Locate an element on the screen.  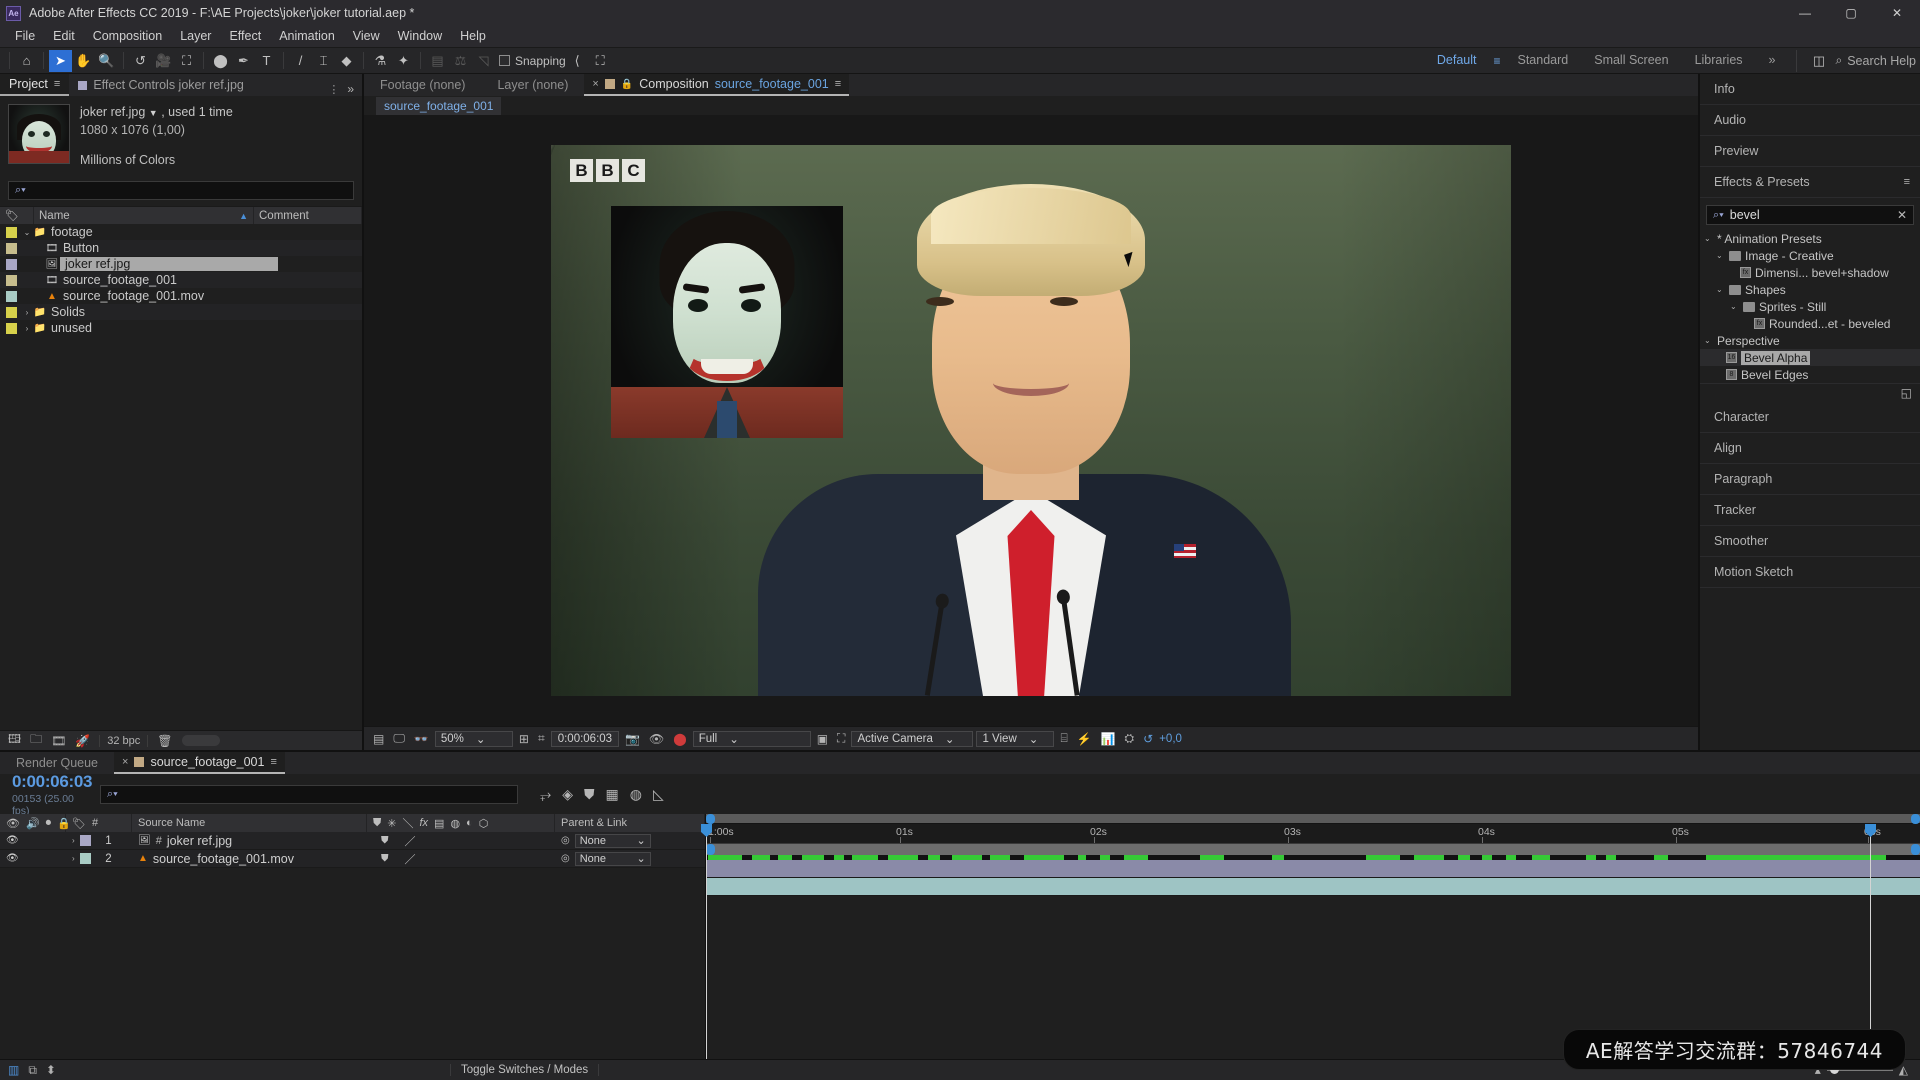
clear-search-icon: ✕ is located at coordinates (1902, 215).